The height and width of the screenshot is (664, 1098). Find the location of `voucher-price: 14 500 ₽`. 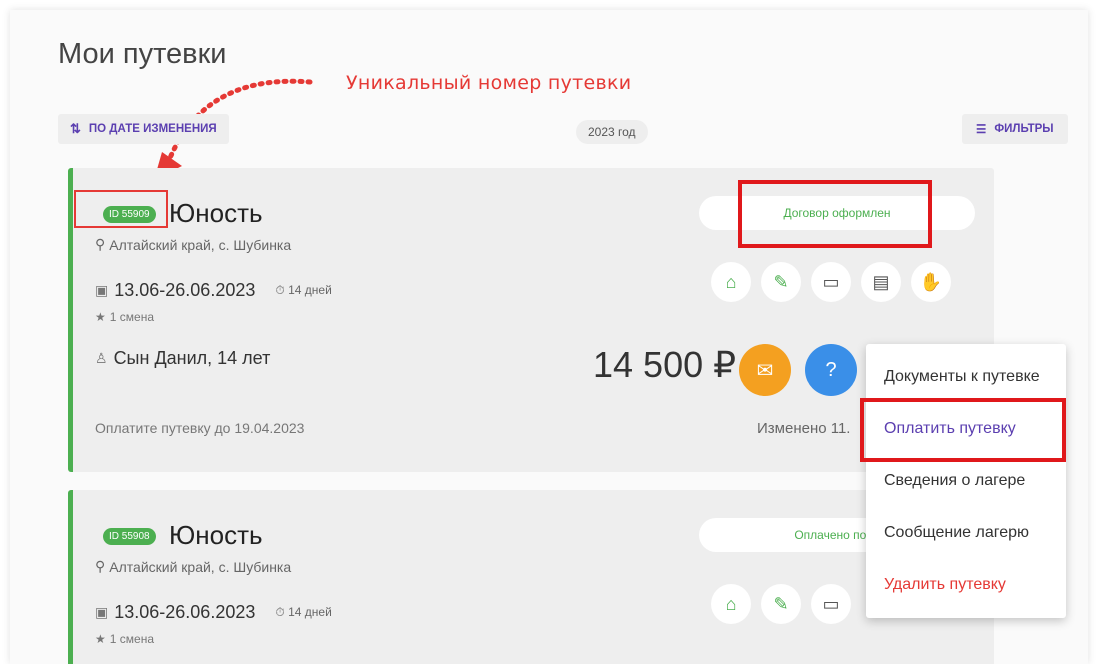

voucher-price: 14 500 ₽ is located at coordinates (665, 364).